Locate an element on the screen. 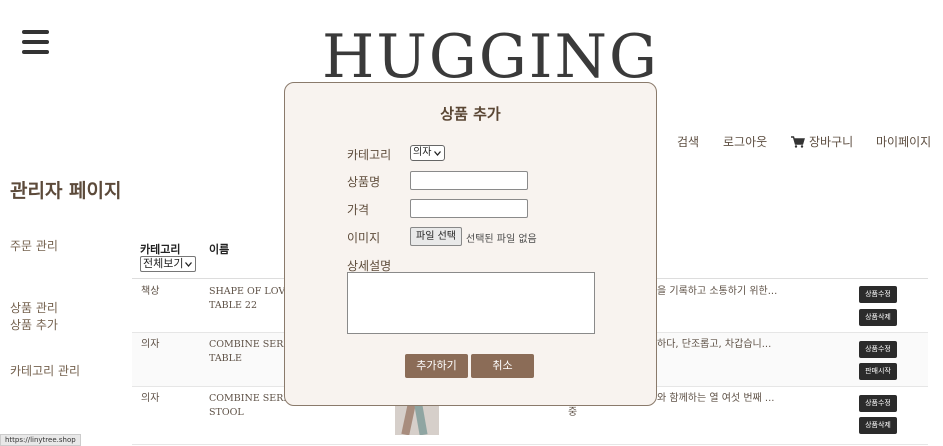  category-select-value: 의자 is located at coordinates (422, 152).